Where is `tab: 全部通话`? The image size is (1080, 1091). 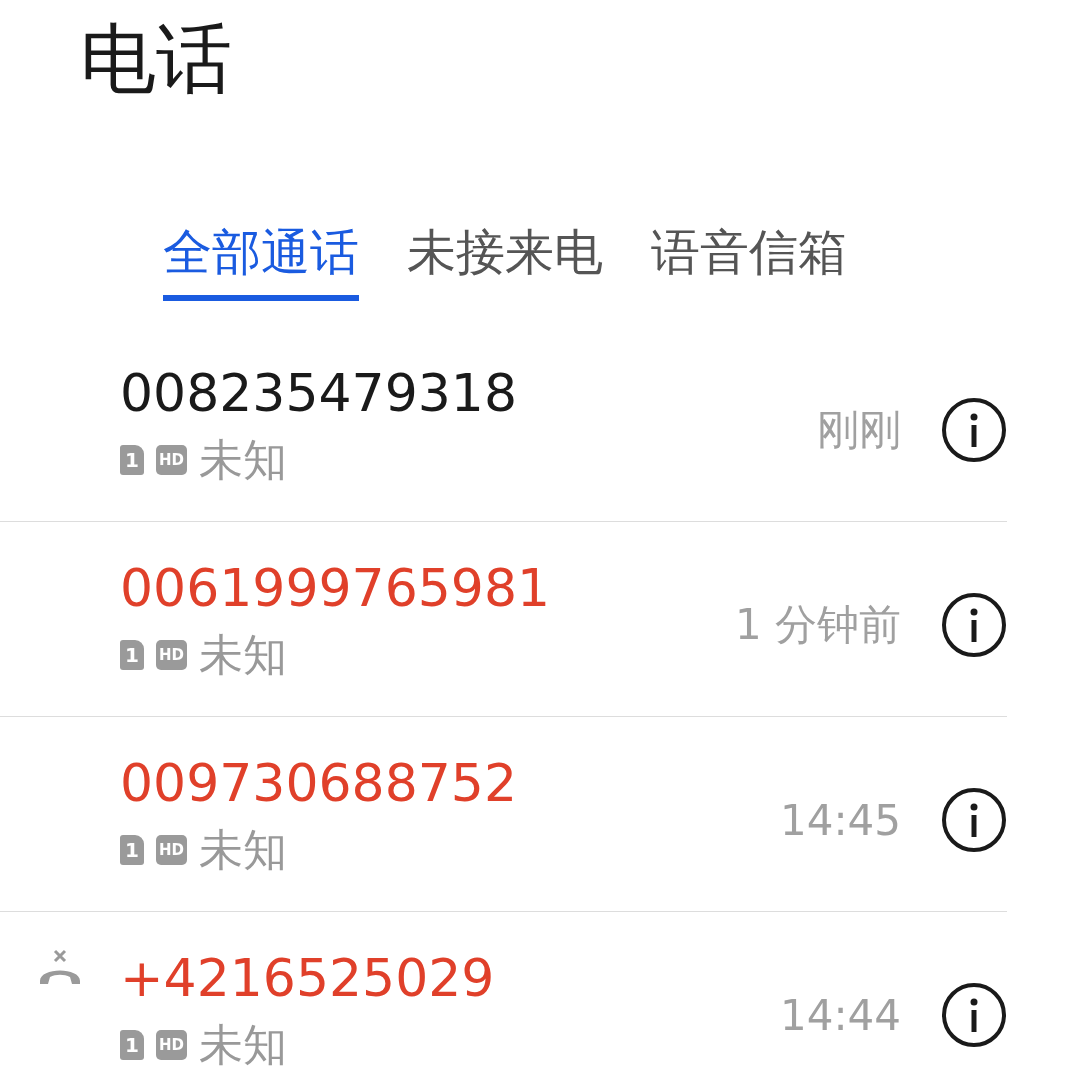 tab: 全部通话 is located at coordinates (261, 263).